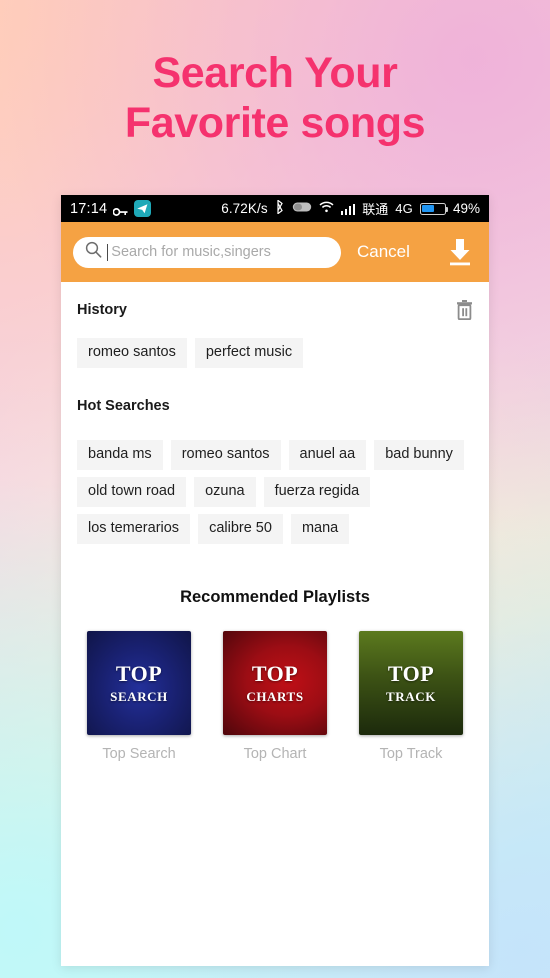  I want to click on playlist-item-top-chart: TOP CHARTS Top Chart, so click(275, 696).